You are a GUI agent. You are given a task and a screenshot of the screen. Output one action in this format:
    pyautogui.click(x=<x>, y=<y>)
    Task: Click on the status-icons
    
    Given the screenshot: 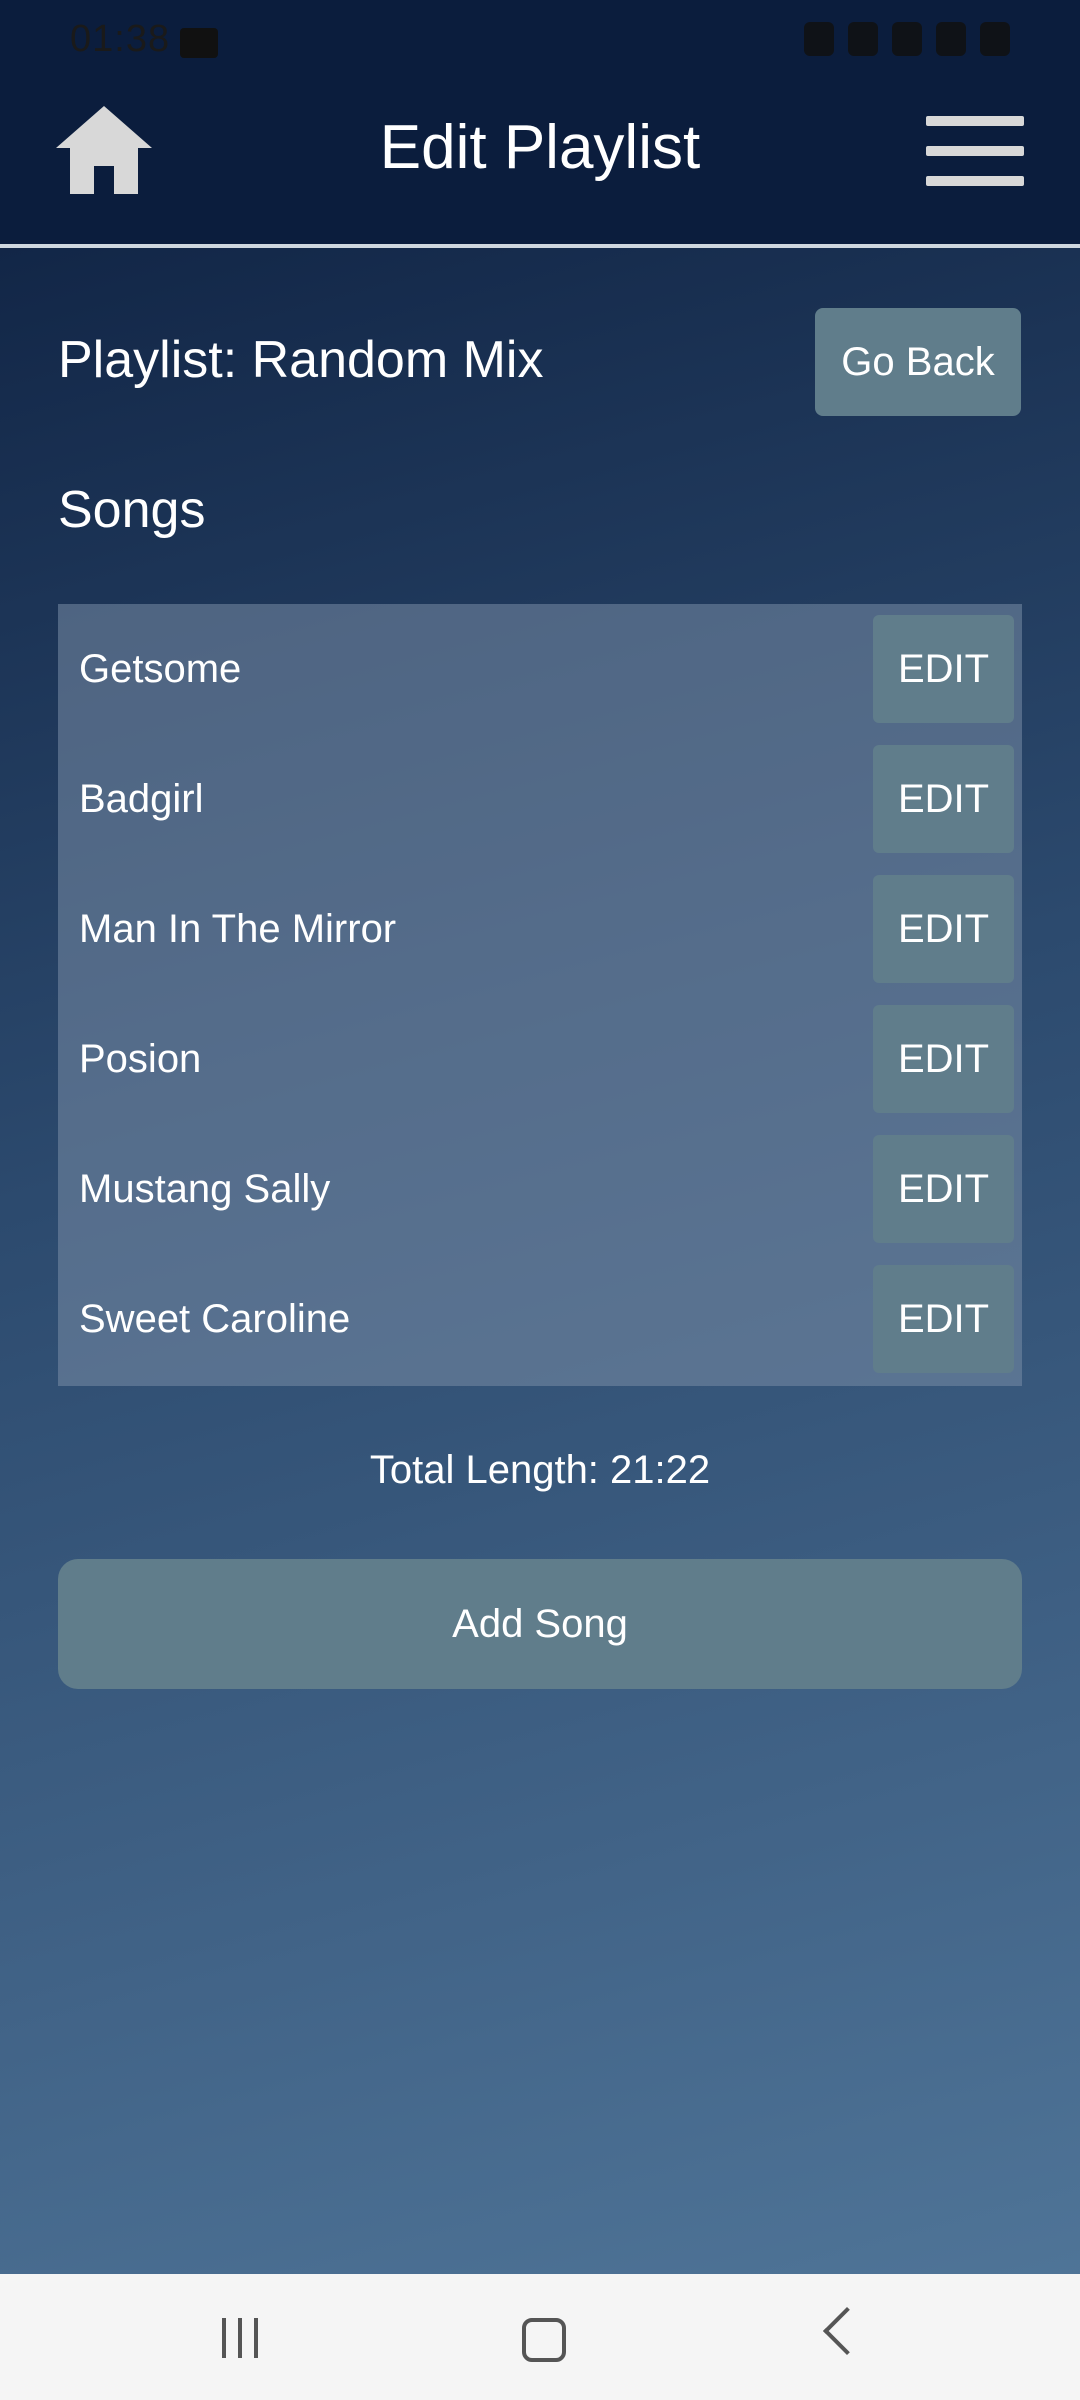 What is the action you would take?
    pyautogui.click(x=907, y=39)
    